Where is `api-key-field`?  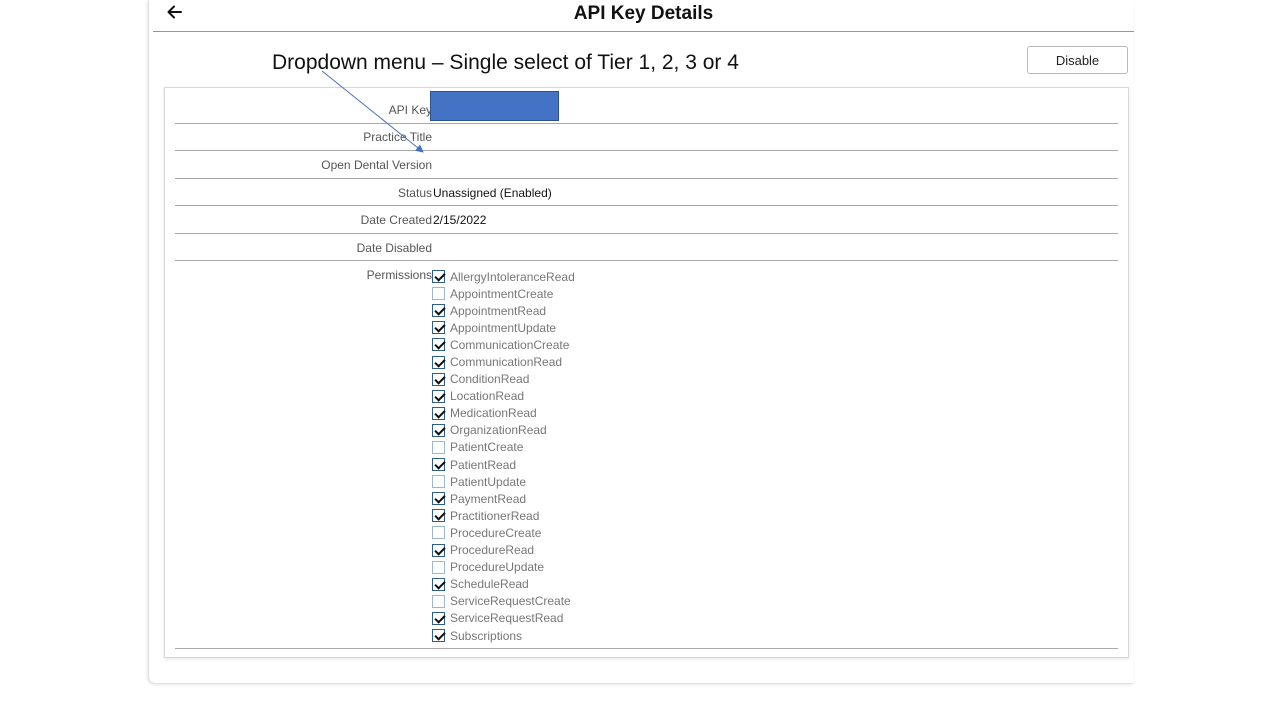
api-key-field is located at coordinates (494, 106).